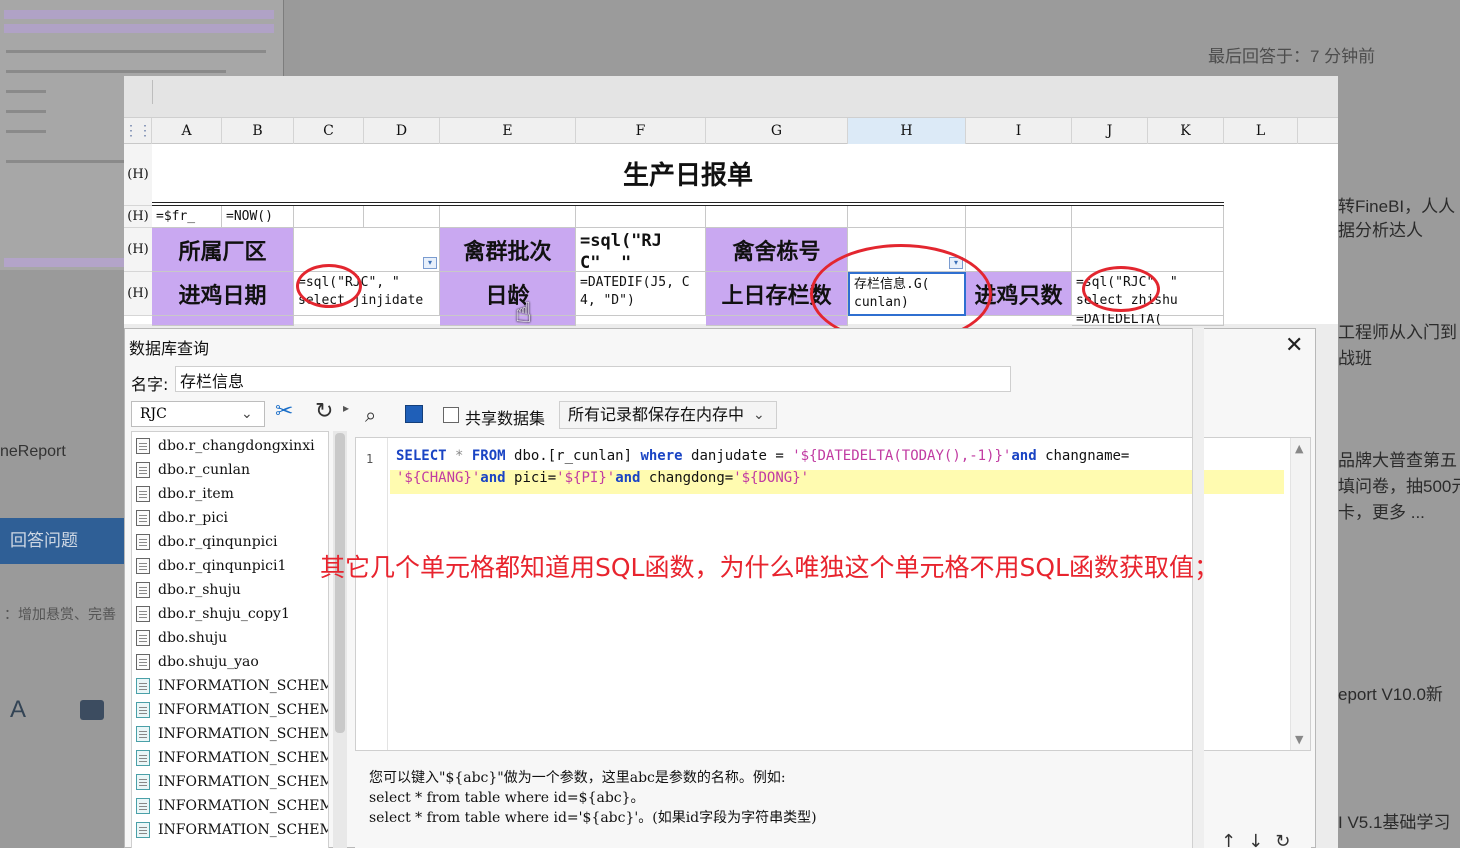 This screenshot has width=1460, height=848. I want to click on dropdown-marker-icon: ▾, so click(430, 263).